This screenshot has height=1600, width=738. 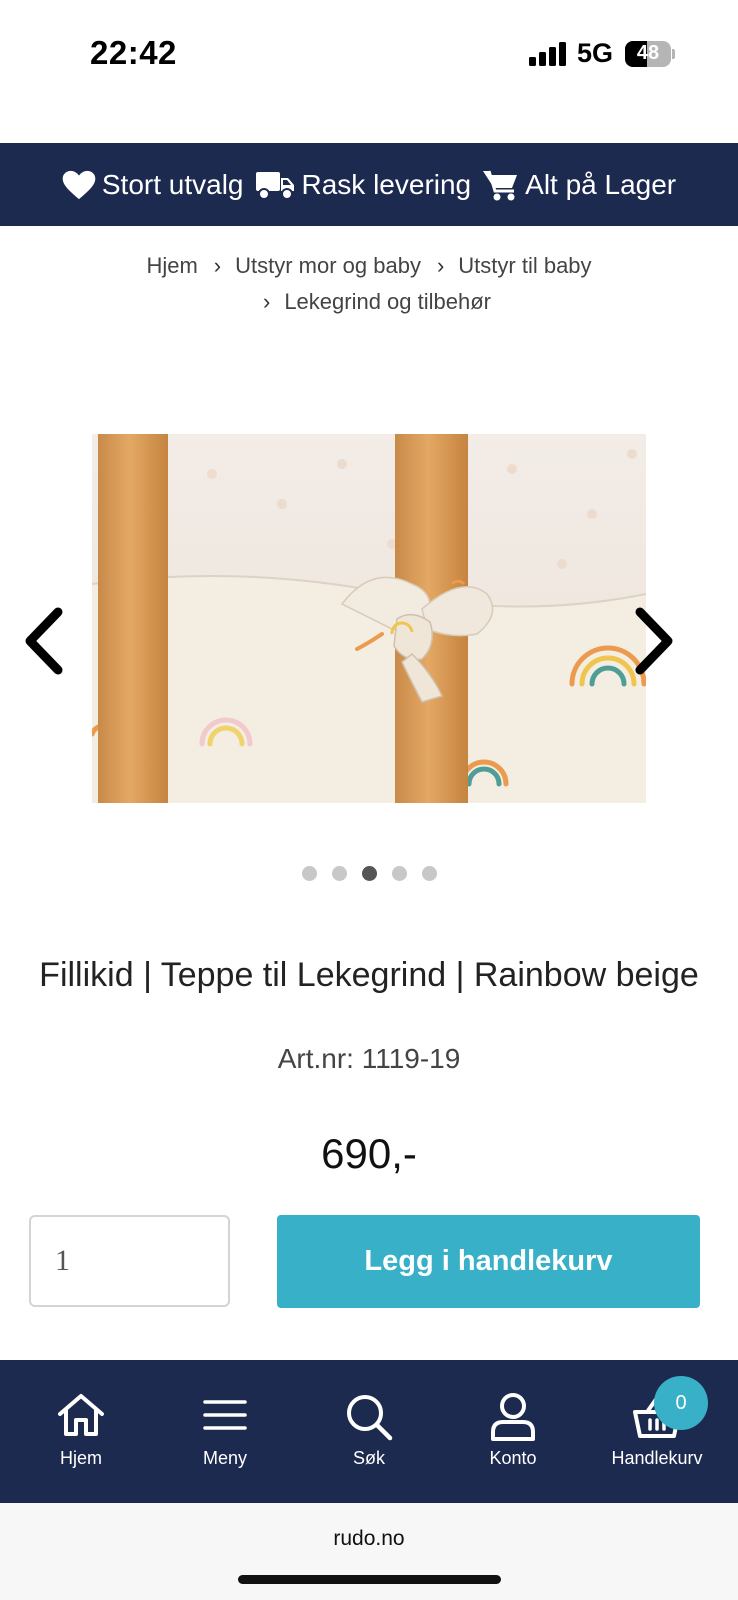 I want to click on promo-item-delivery: Rask levering, so click(x=363, y=184).